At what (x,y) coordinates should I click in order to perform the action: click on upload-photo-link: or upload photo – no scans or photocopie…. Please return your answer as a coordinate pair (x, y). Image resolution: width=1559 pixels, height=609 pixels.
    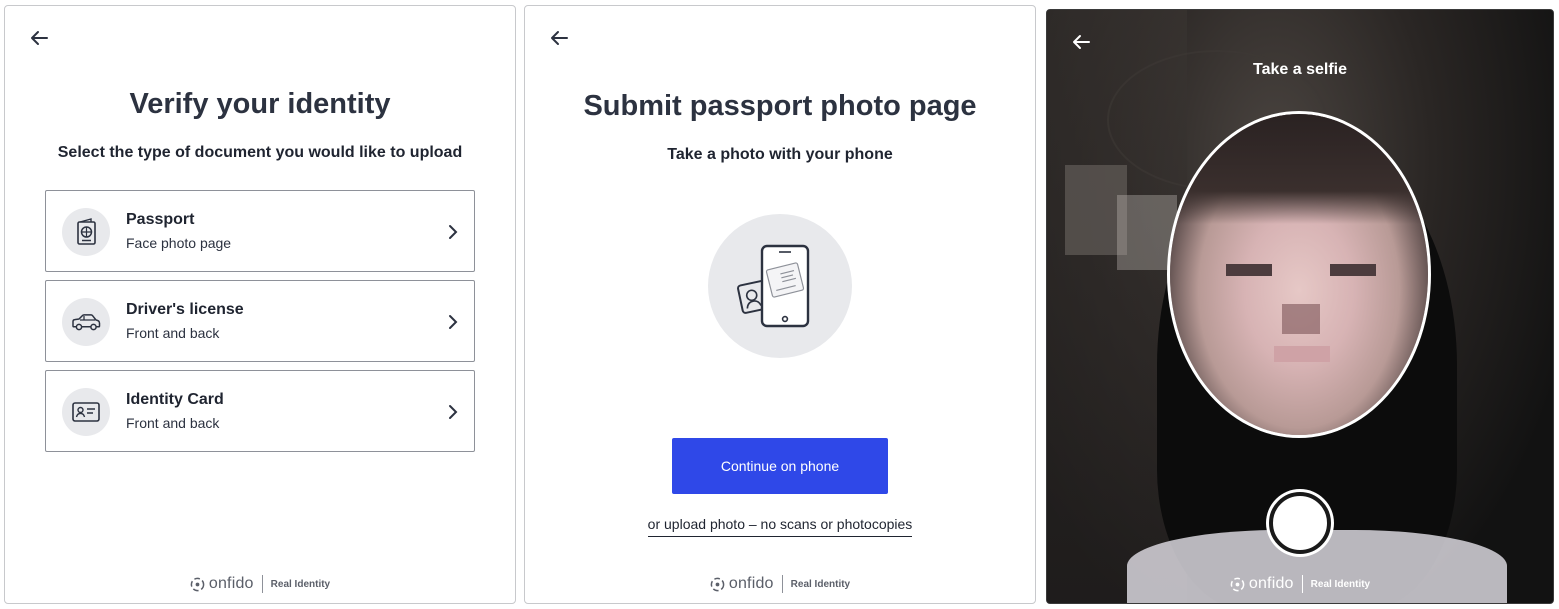
    Looking at the image, I should click on (780, 526).